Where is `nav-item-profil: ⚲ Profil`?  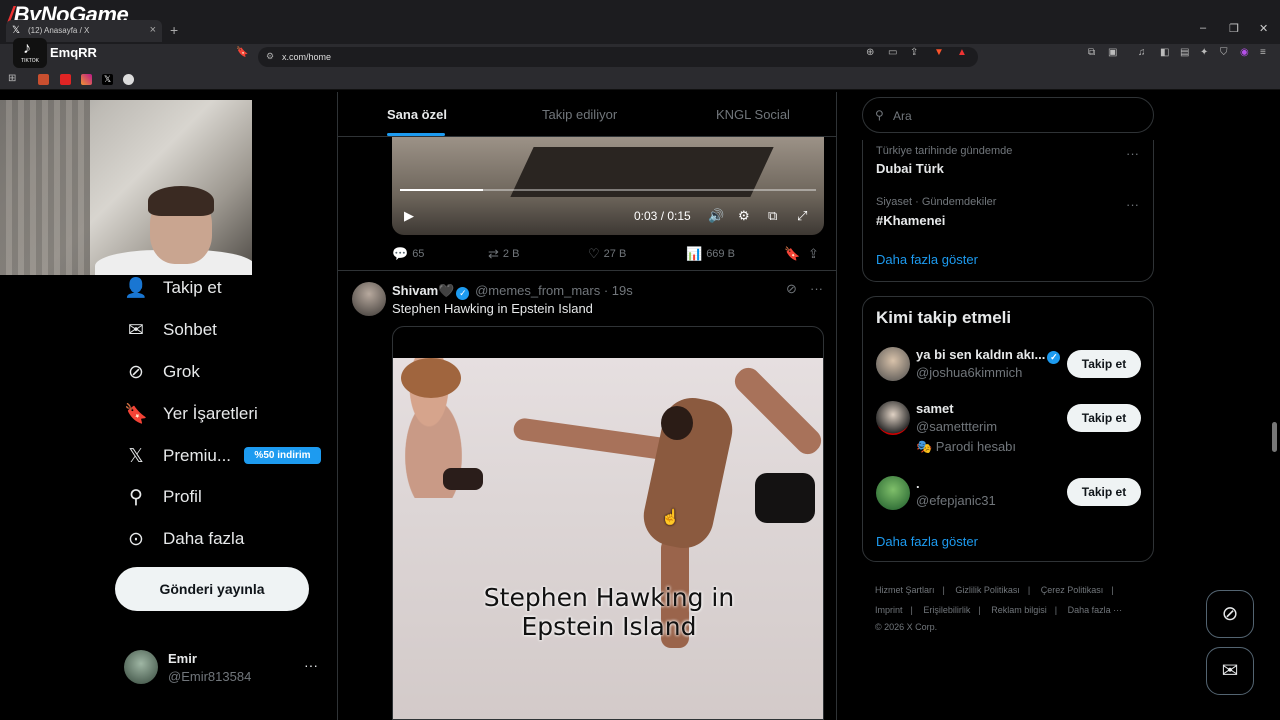 nav-item-profil: ⚲ Profil is located at coordinates (163, 497).